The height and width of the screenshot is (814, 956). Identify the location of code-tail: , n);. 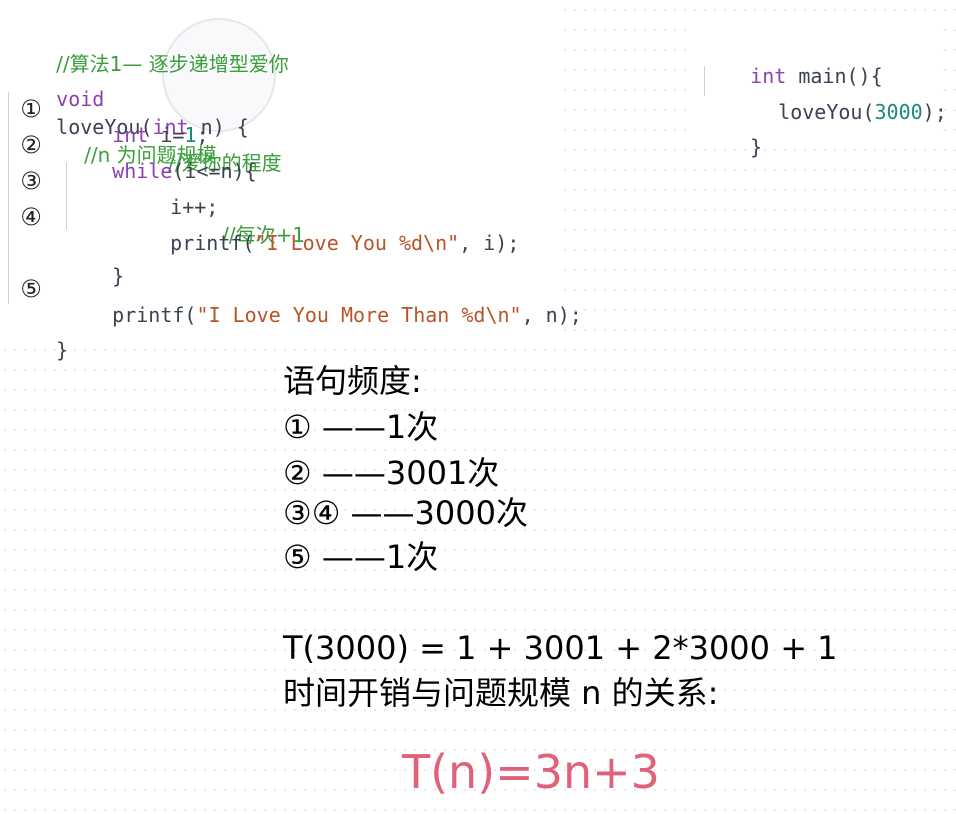
(551, 315).